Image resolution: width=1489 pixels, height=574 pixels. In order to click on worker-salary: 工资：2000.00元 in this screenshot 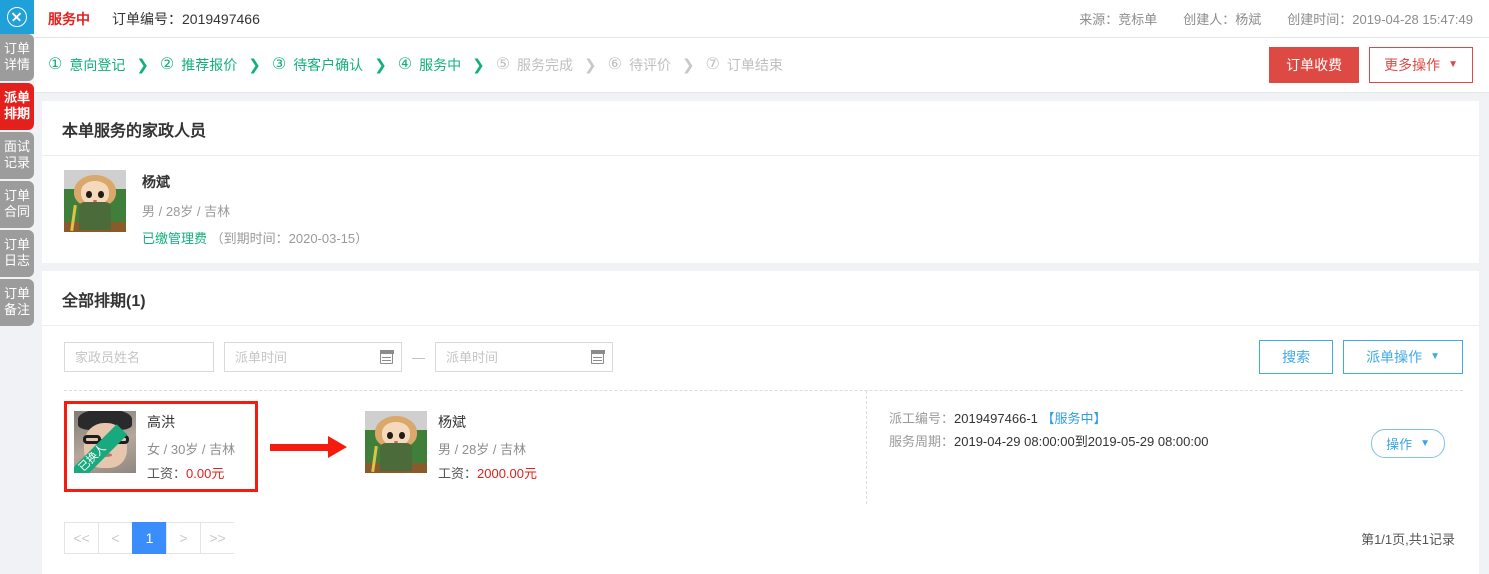, I will do `click(487, 472)`.